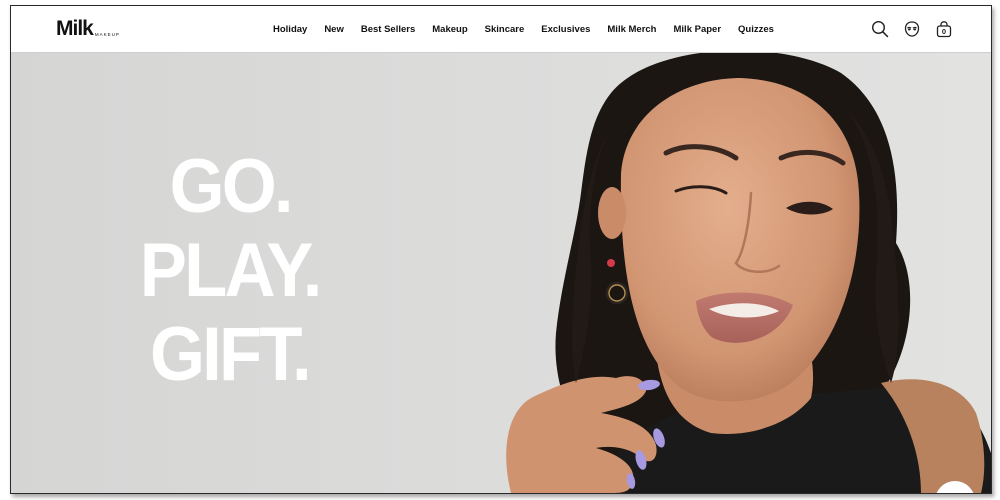 This screenshot has height=500, width=1000. Describe the element at coordinates (388, 29) in the screenshot. I see `nav-item-best-sellers: Best Sellers` at that location.